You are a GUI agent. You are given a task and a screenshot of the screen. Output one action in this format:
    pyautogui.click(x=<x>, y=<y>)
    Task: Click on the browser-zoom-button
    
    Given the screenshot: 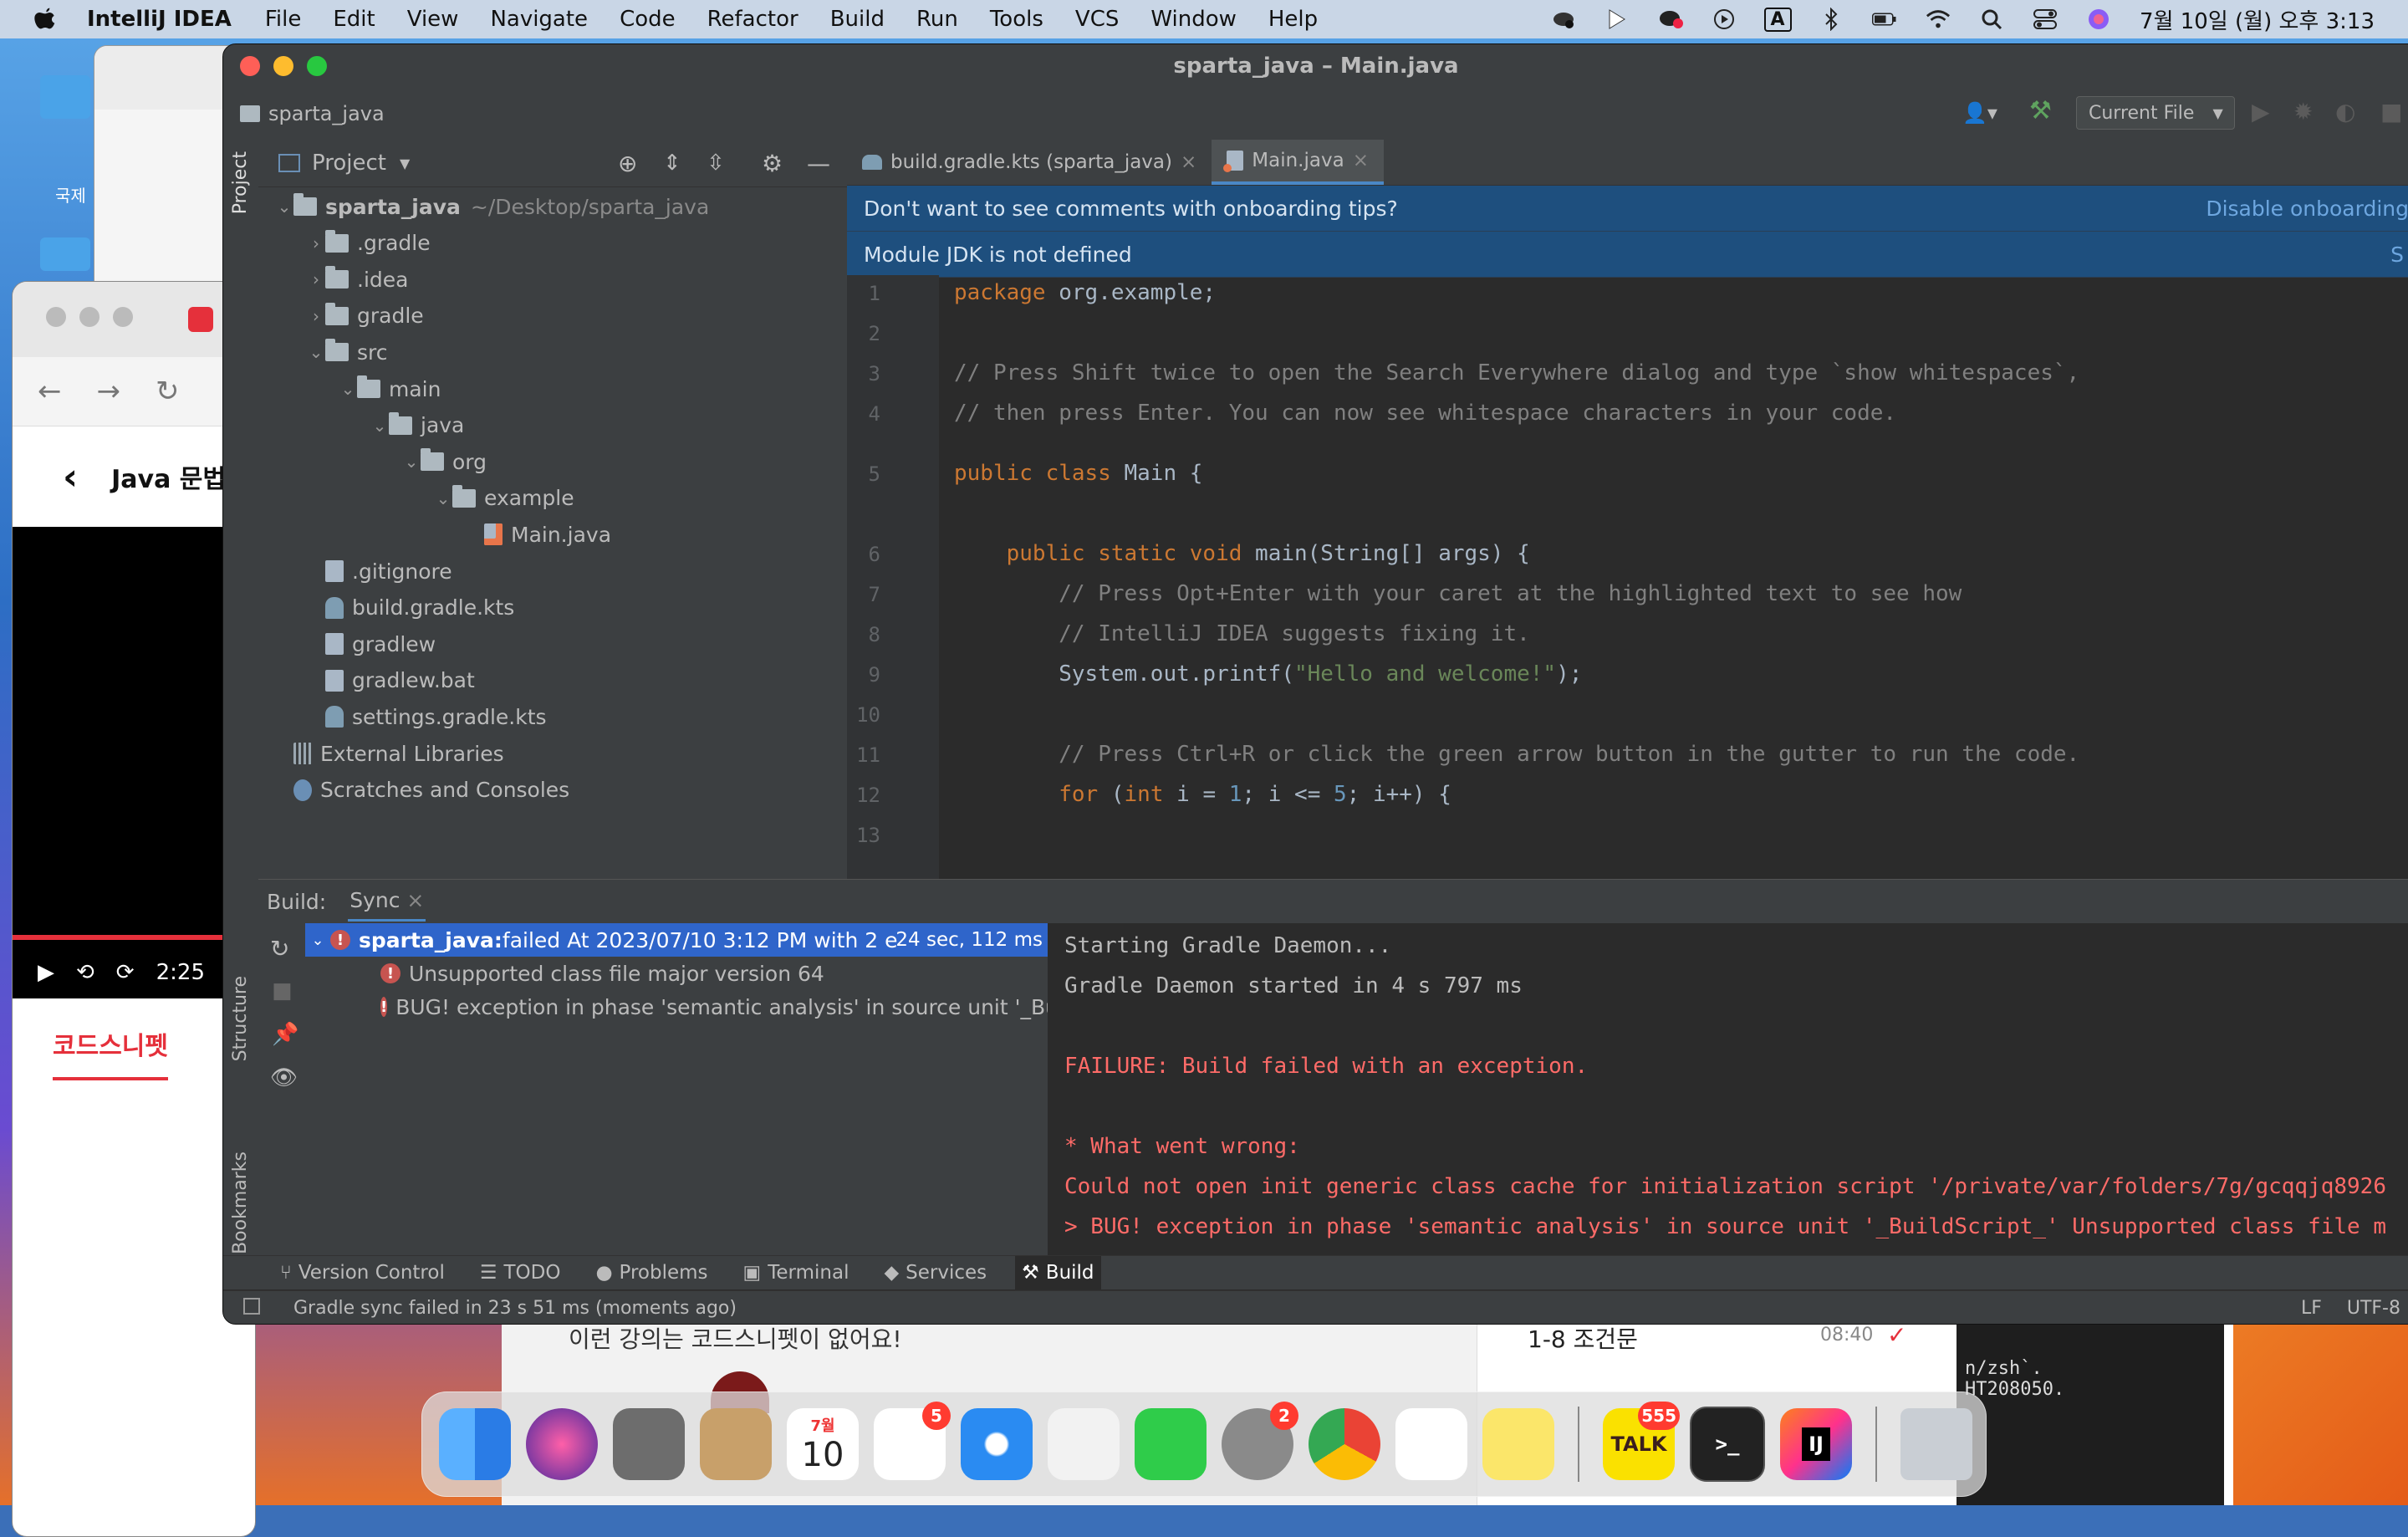 What is the action you would take?
    pyautogui.click(x=123, y=317)
    